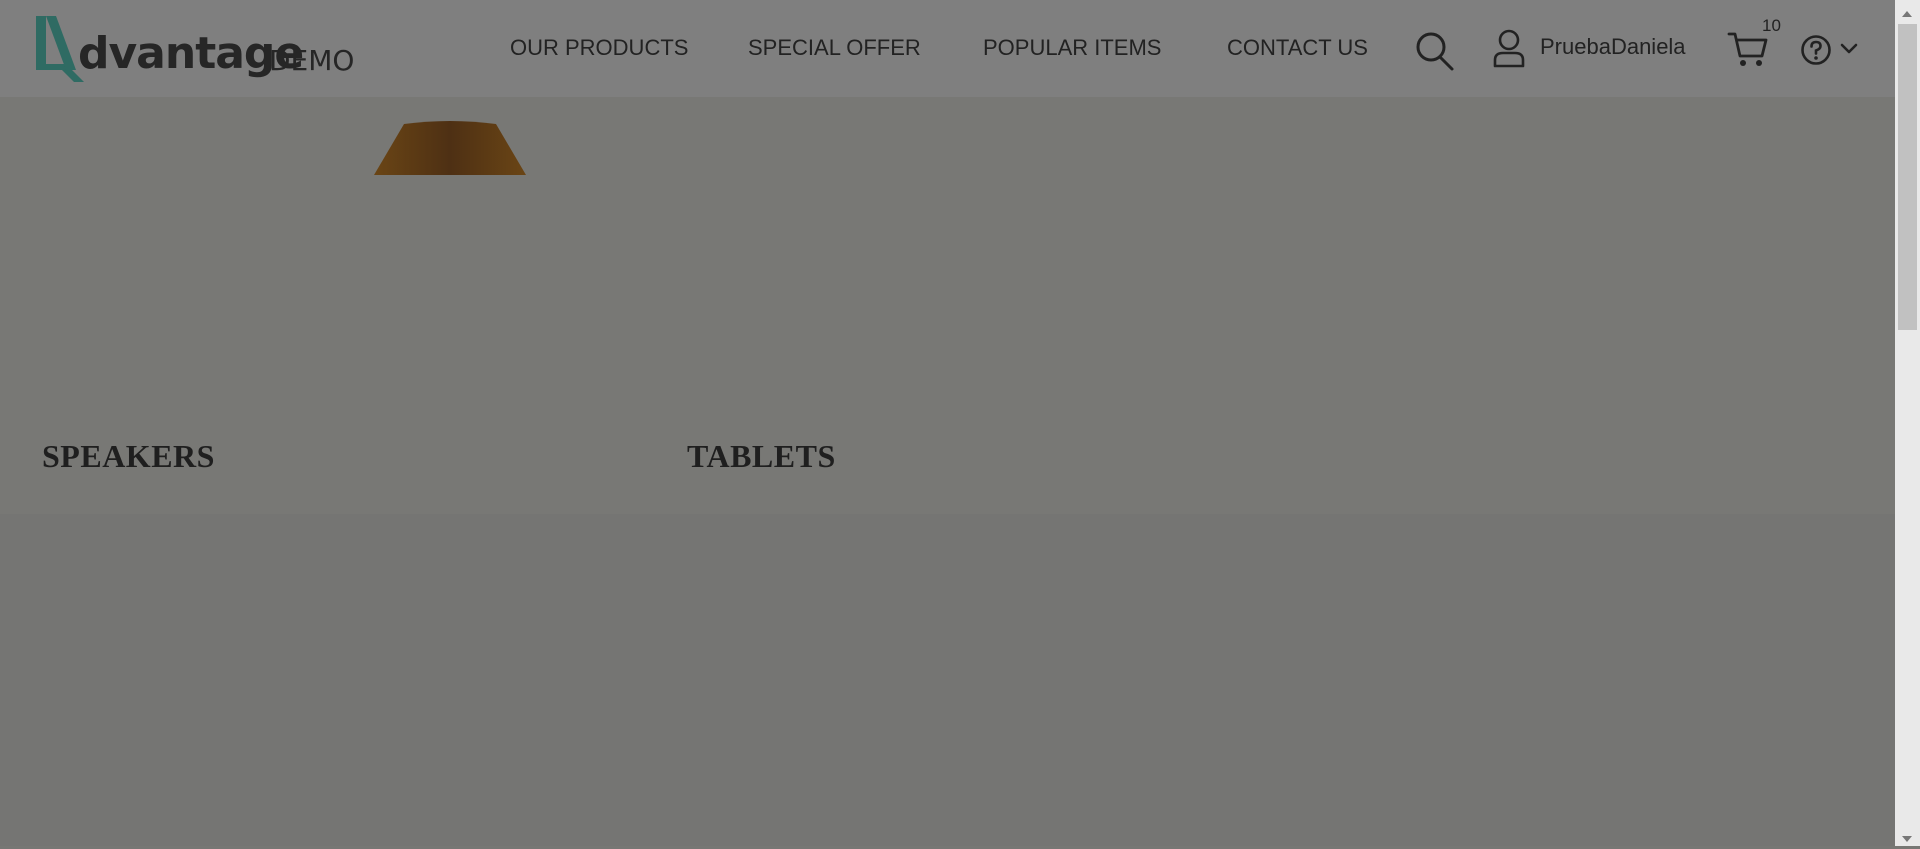 Image resolution: width=1920 pixels, height=849 pixels. Describe the element at coordinates (1509, 50) in the screenshot. I see `user-icon` at that location.